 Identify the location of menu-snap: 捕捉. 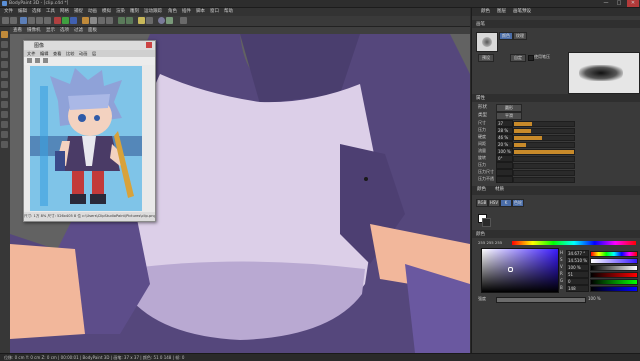
(78, 12).